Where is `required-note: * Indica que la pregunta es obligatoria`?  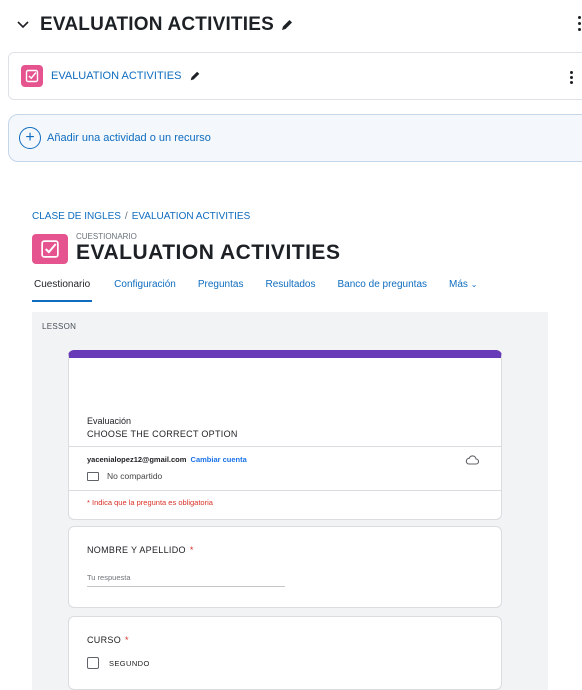
required-note: * Indica que la pregunta es obligatoria is located at coordinates (150, 502).